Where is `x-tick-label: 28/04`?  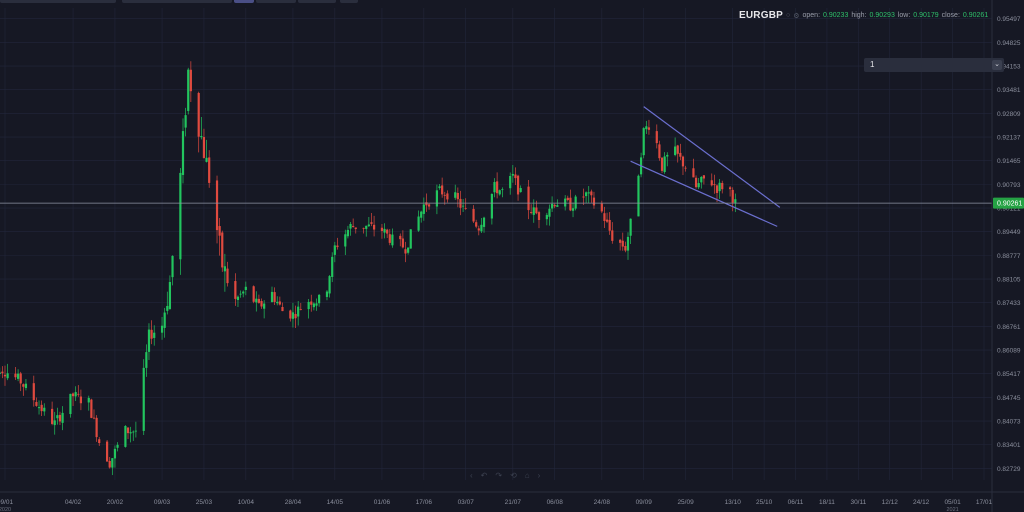
x-tick-label: 28/04 is located at coordinates (293, 502).